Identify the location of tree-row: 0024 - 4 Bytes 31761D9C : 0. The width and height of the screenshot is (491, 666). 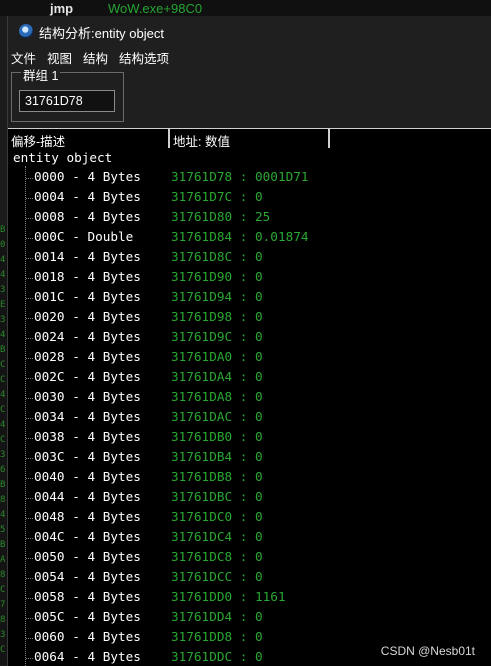
(249, 339).